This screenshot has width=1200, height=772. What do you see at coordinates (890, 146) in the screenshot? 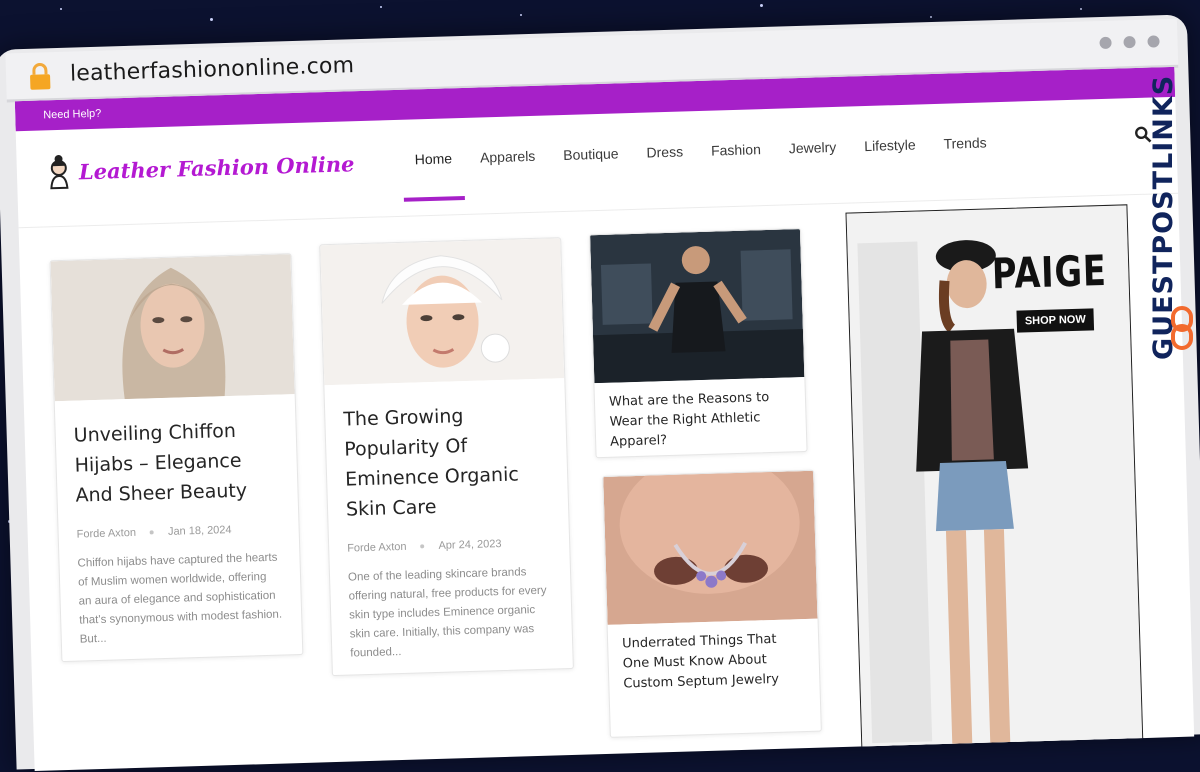
I see `nav-lifestyle: Lifestyle` at bounding box center [890, 146].